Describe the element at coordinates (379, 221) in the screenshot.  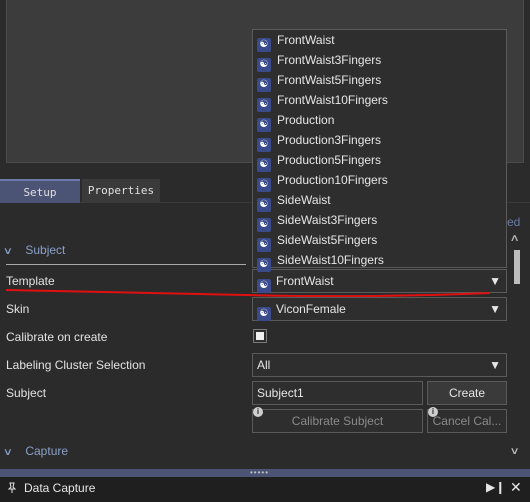
I see `dropdown-item: ☯ SideWaist3Fingers` at that location.